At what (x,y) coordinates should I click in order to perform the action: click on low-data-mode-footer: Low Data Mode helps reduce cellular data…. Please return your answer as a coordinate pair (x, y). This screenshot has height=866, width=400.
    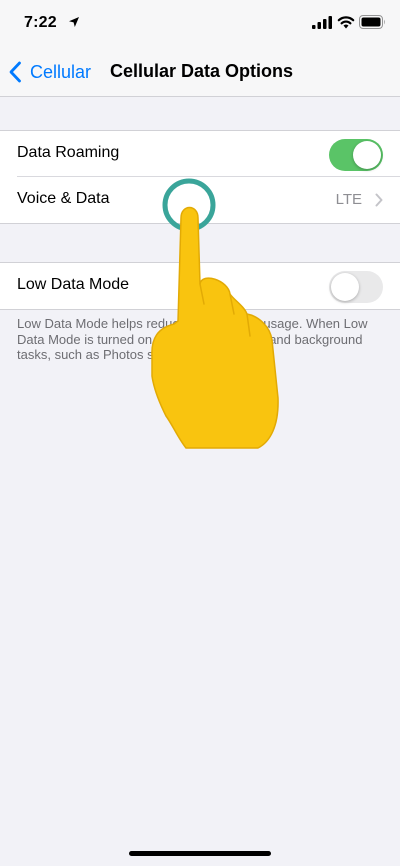
    Looking at the image, I should click on (192, 339).